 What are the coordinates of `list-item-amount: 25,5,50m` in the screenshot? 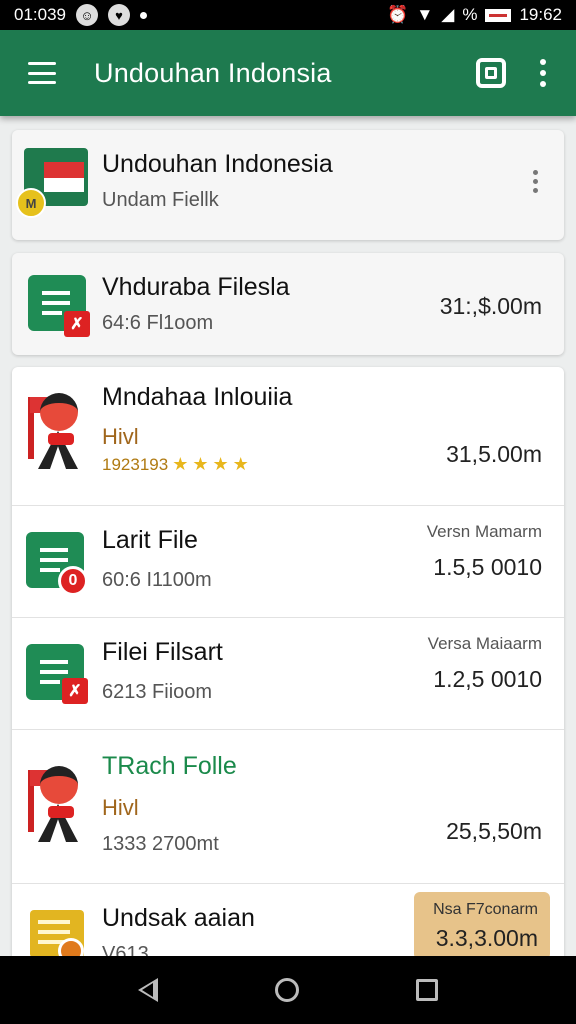 It's located at (494, 831).